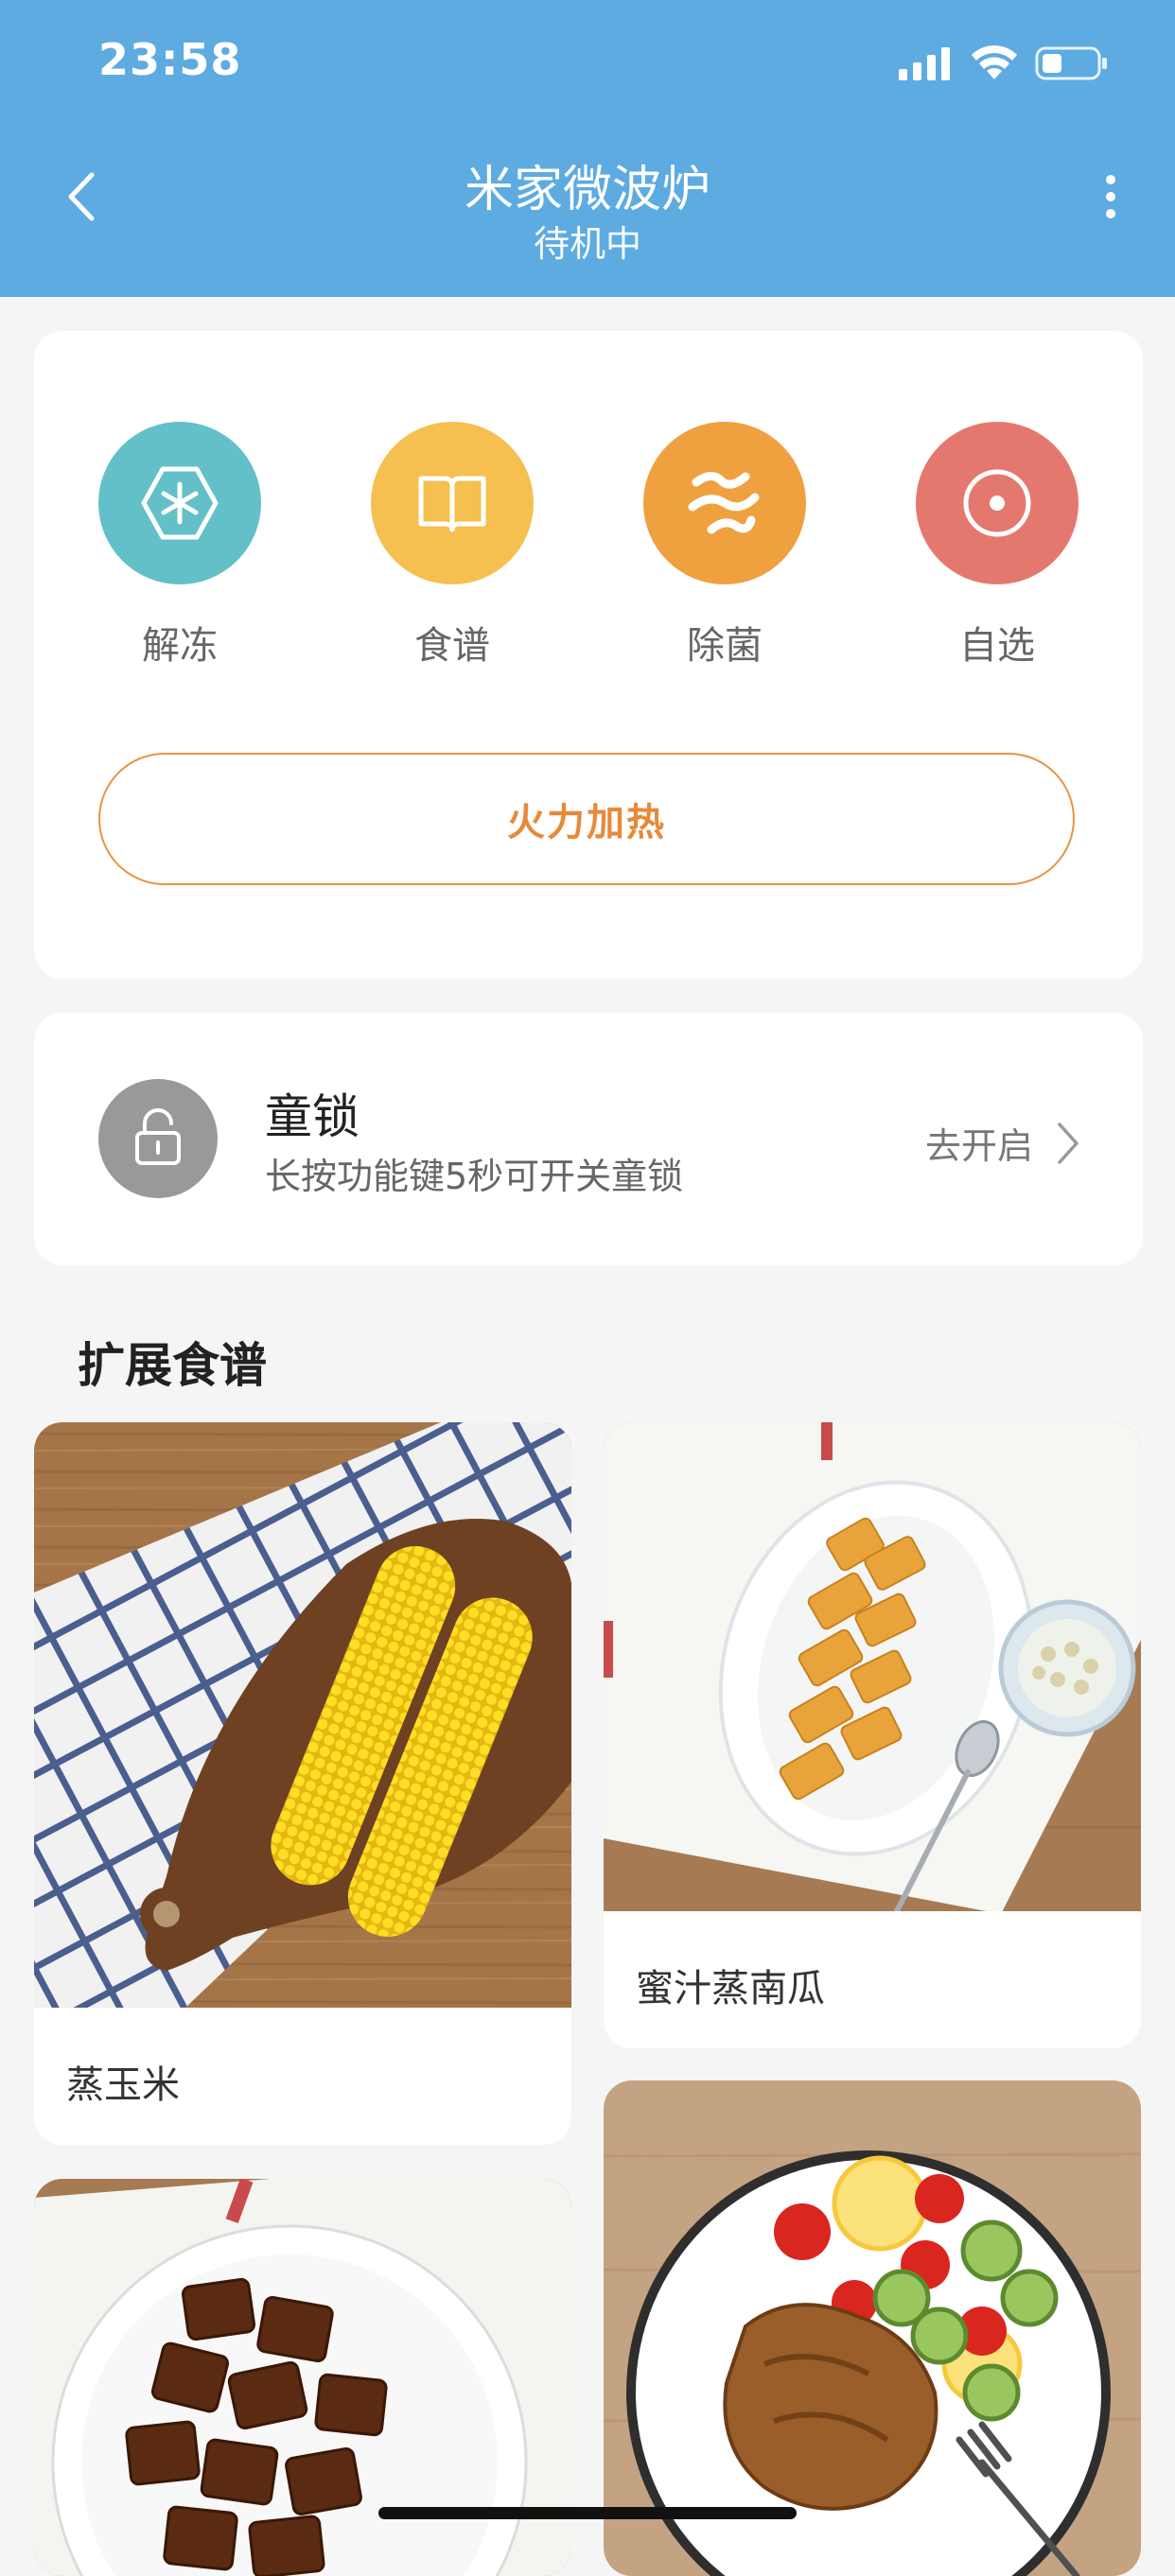 The width and height of the screenshot is (1175, 2576). I want to click on app-header: 23:58 米家微波炉 待机中, so click(587, 148).